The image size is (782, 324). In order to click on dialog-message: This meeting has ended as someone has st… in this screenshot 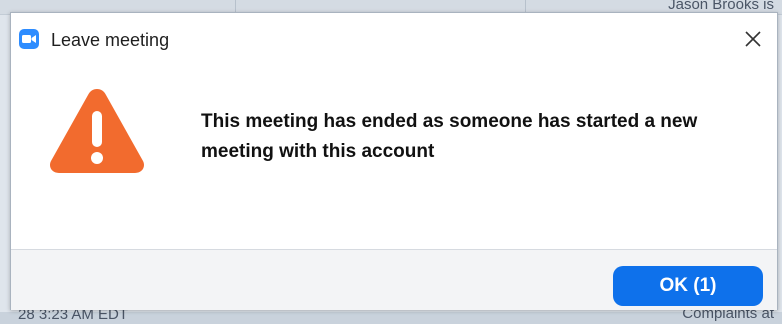, I will do `click(449, 136)`.